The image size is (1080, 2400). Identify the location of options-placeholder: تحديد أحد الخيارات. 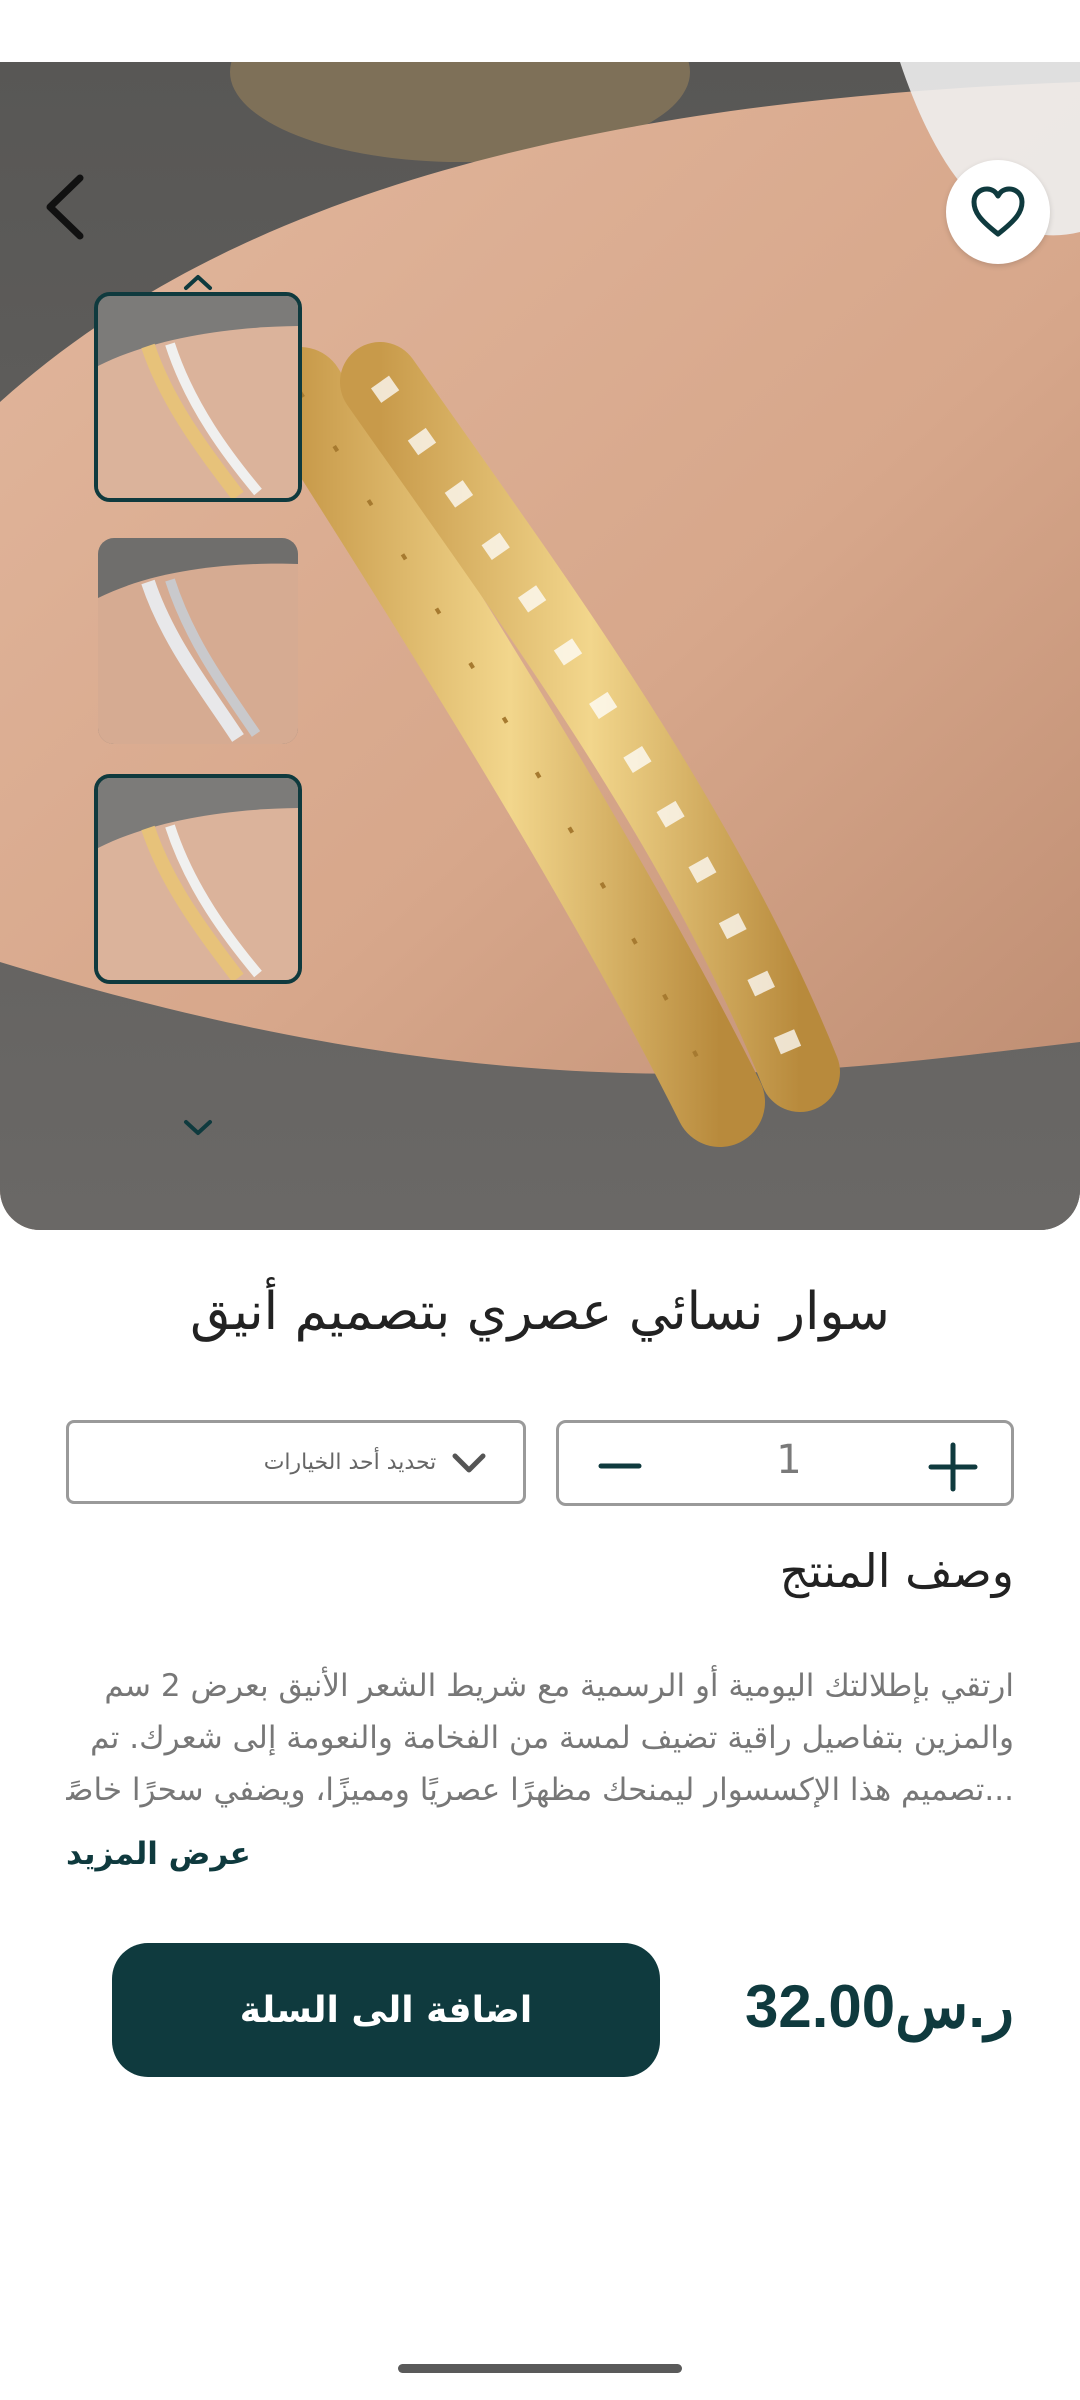
(350, 1462).